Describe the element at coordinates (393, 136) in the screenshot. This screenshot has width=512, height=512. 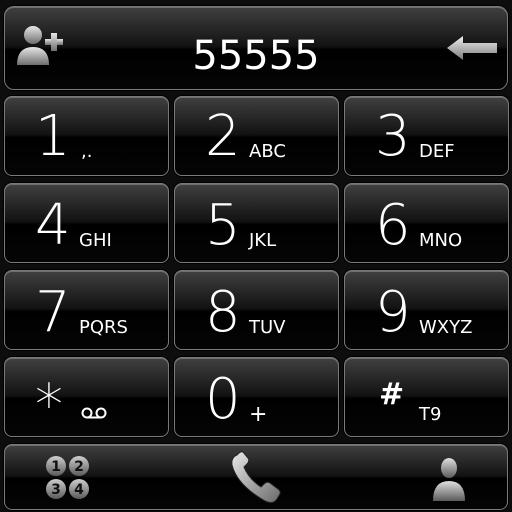
I see `key-digit: 3` at that location.